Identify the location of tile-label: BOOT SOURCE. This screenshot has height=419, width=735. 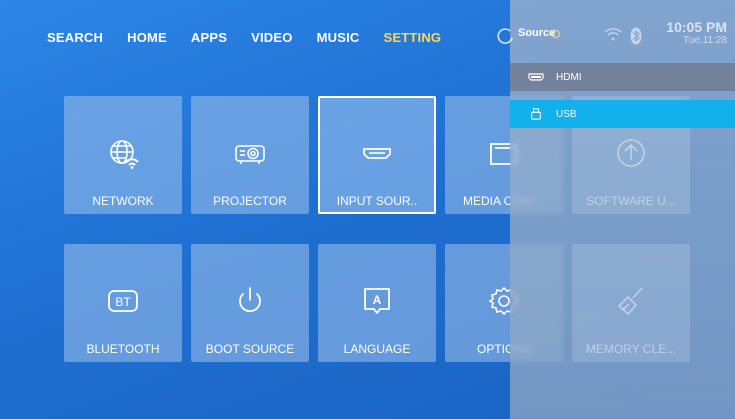
(250, 349).